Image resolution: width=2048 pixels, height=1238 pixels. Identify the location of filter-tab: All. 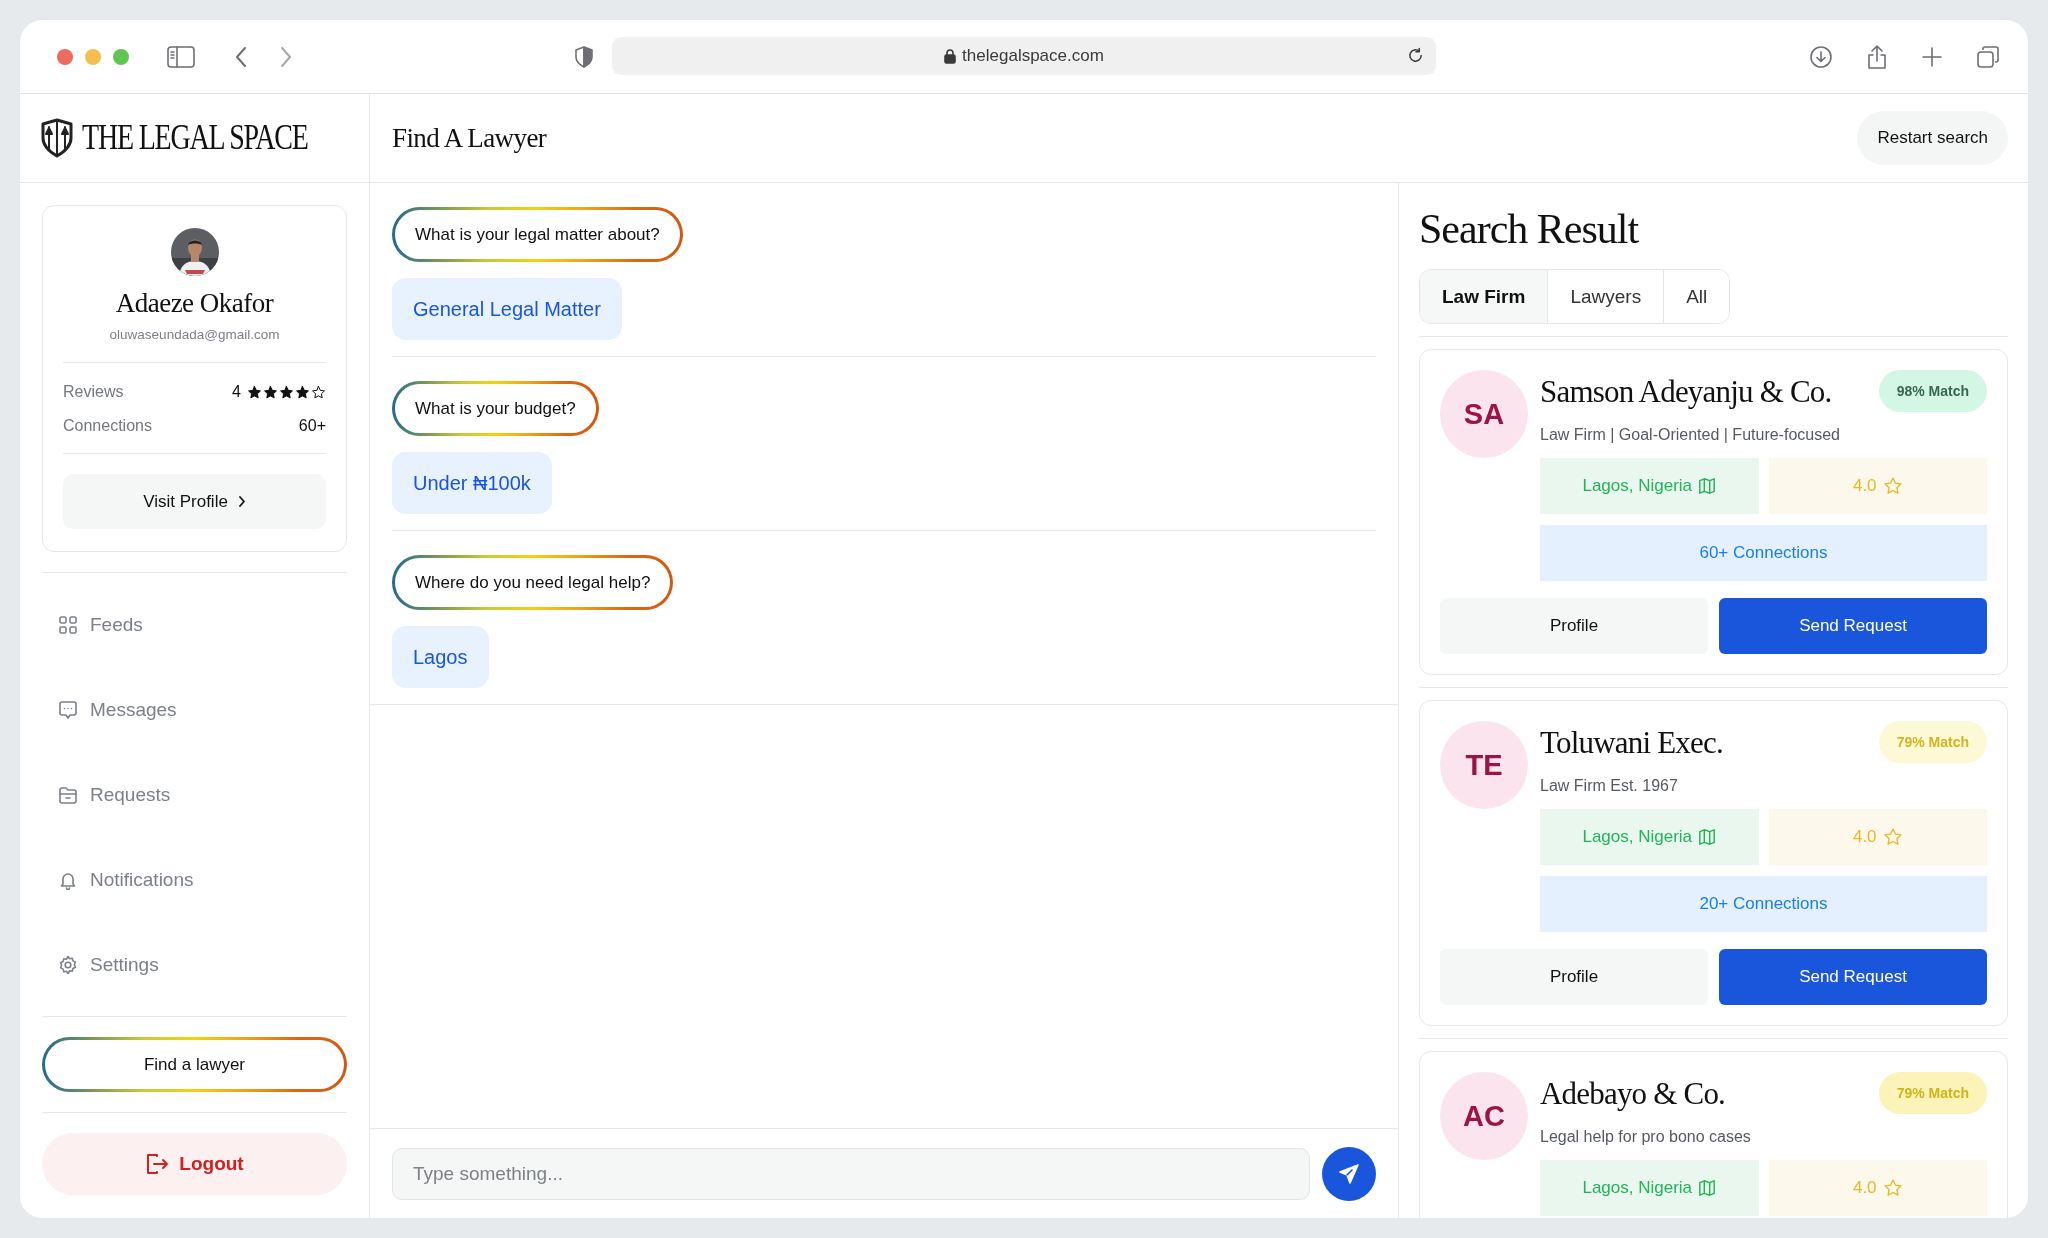
(1696, 296).